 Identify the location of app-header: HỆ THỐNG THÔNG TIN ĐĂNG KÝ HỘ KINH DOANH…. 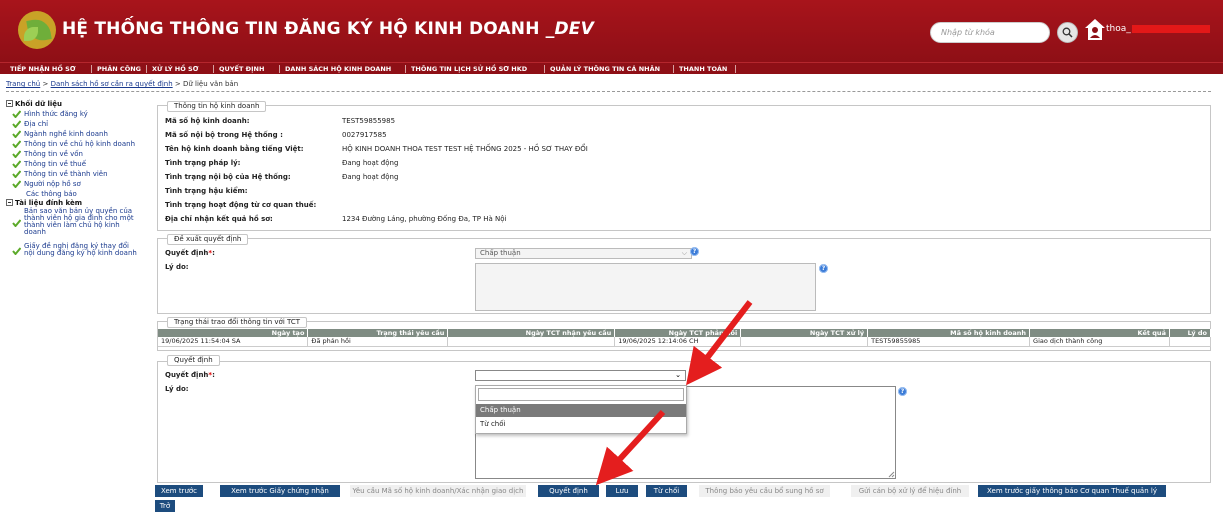
(611, 31).